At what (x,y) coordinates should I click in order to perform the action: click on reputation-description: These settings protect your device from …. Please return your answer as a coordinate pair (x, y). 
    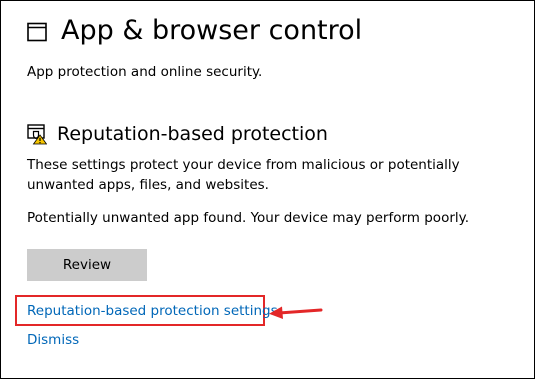
    Looking at the image, I should click on (243, 175).